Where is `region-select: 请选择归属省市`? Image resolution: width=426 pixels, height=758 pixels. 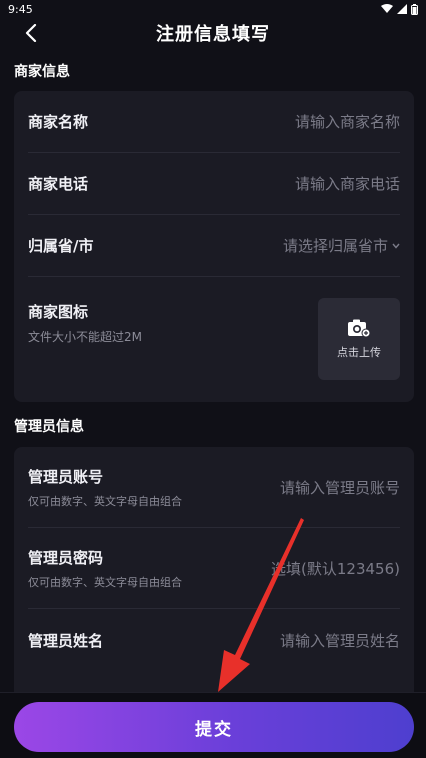 region-select: 请选择归属省市 is located at coordinates (341, 245).